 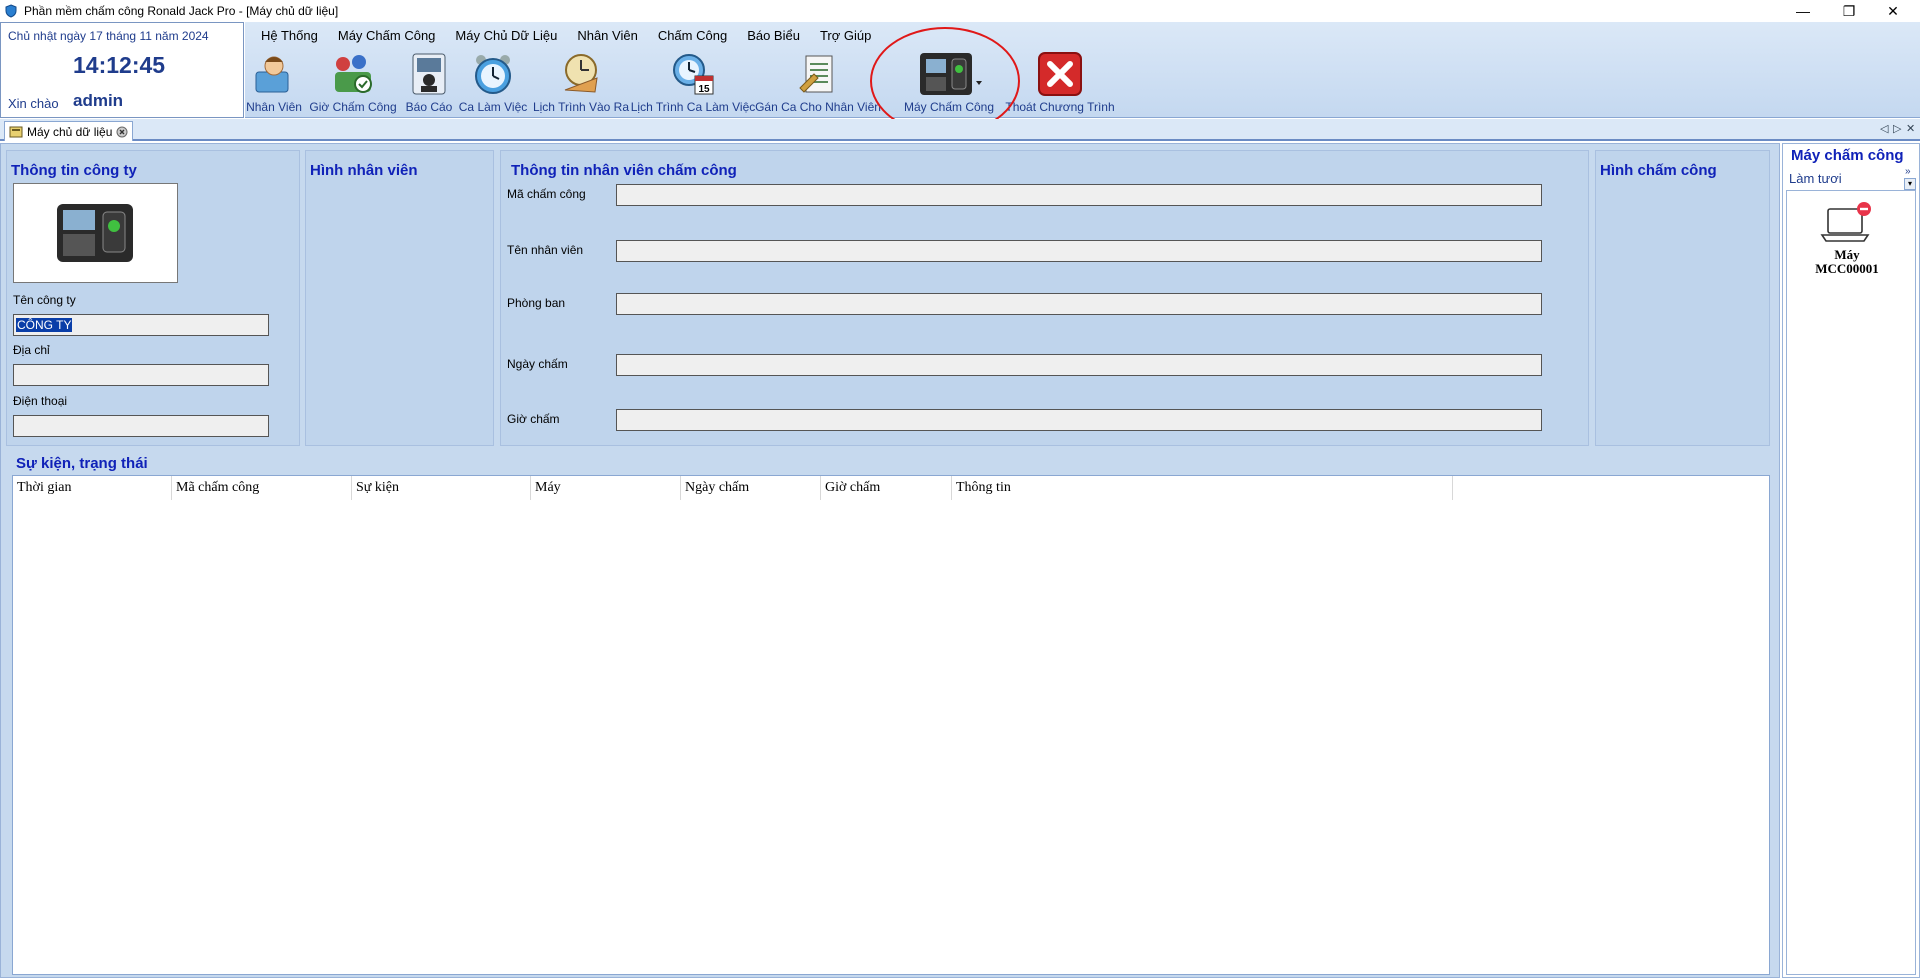 I want to click on department-field, so click(x=1079, y=304).